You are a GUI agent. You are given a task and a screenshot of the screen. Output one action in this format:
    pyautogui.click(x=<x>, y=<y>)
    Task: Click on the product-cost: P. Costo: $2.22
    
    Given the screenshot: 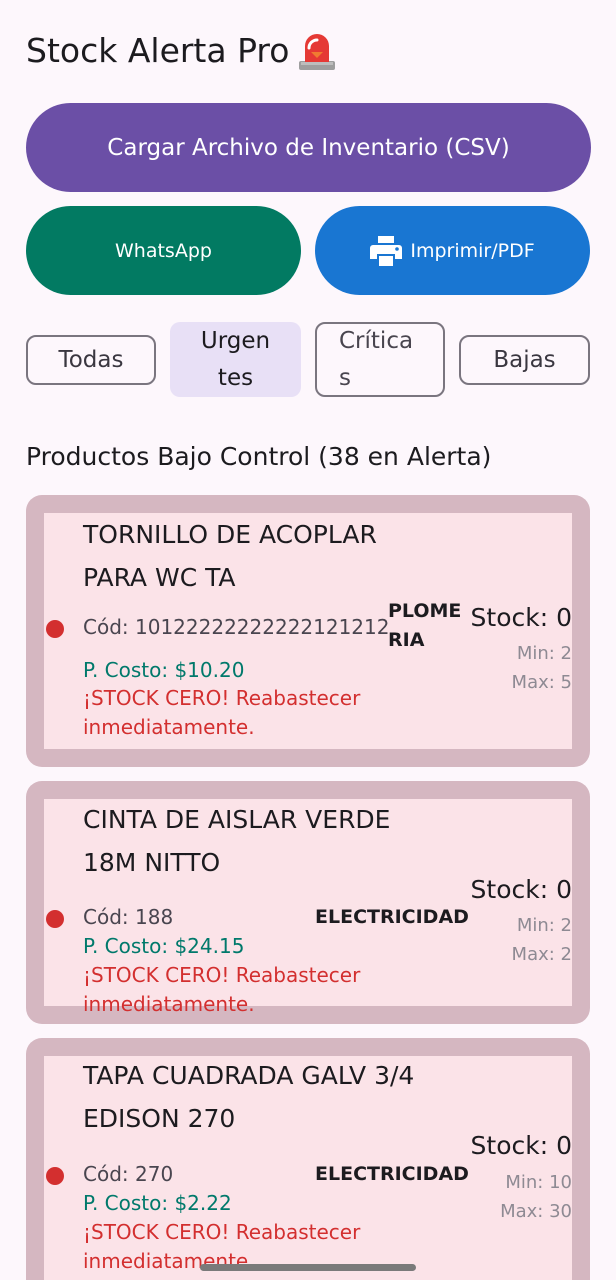 What is the action you would take?
    pyautogui.click(x=157, y=1203)
    